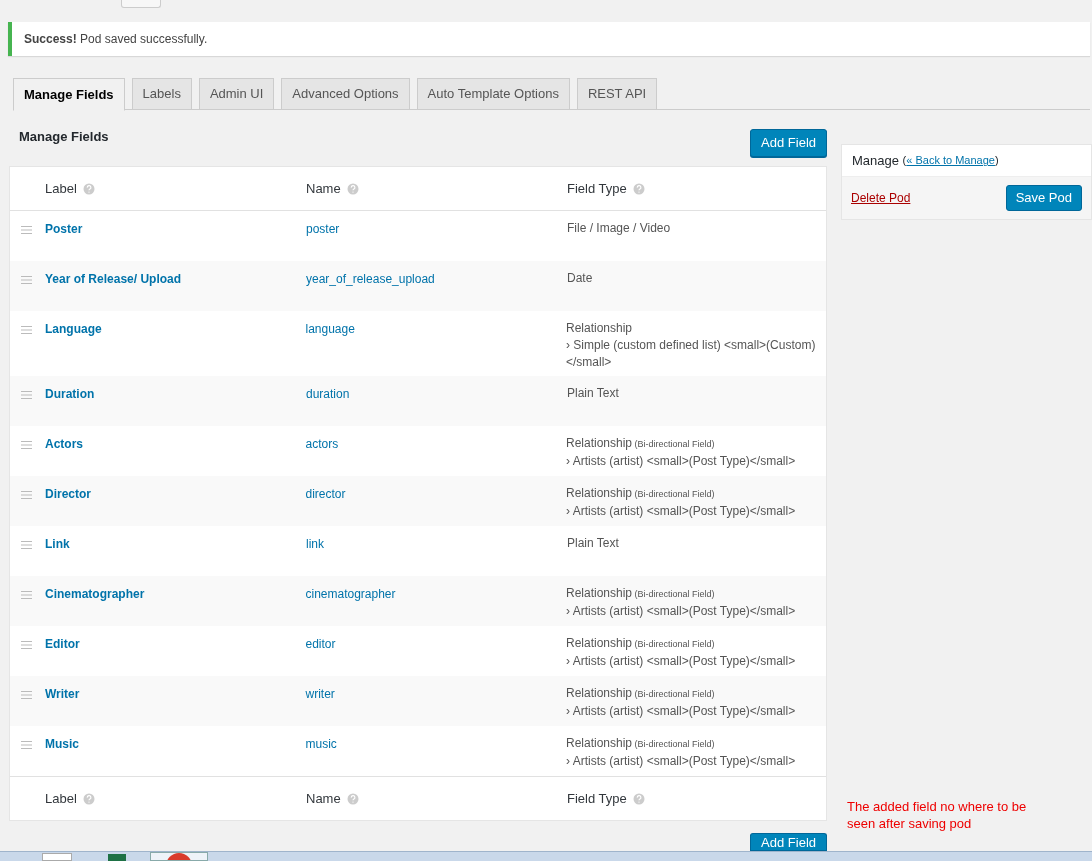  What do you see at coordinates (493, 94) in the screenshot?
I see `tab: Auto Template Options` at bounding box center [493, 94].